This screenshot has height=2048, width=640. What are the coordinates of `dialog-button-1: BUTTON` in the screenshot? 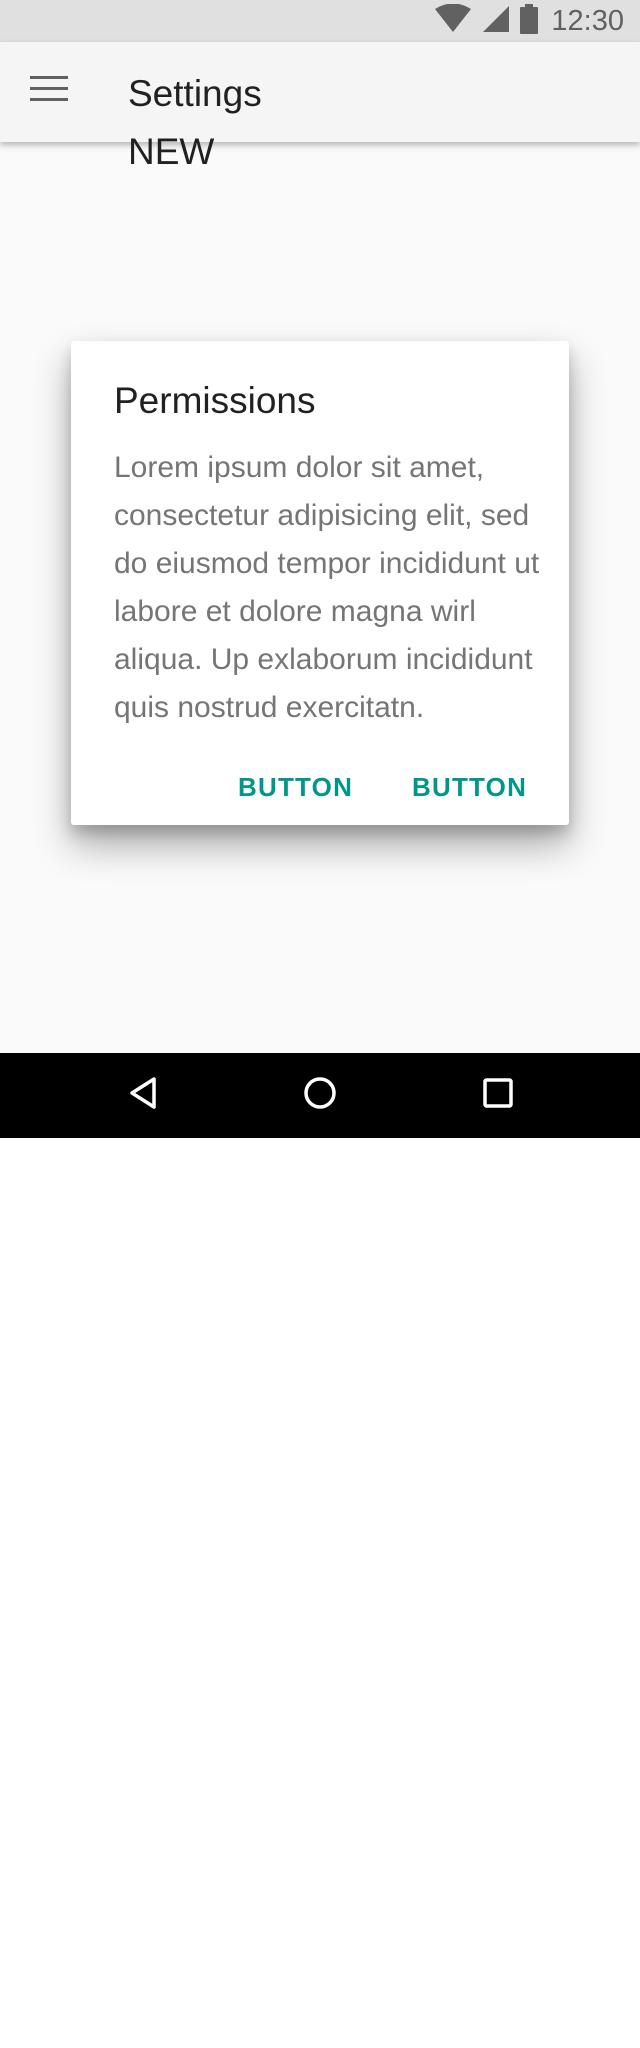 It's located at (295, 787).